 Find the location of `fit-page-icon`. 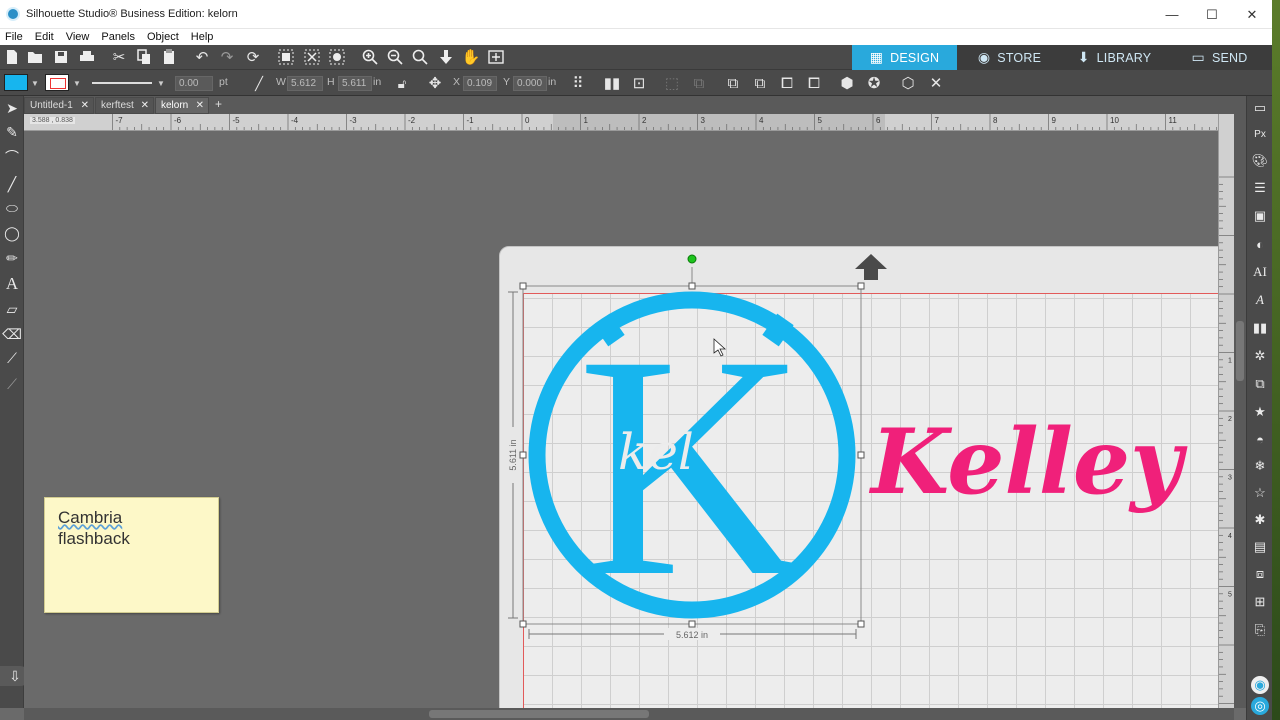

fit-page-icon is located at coordinates (496, 57).